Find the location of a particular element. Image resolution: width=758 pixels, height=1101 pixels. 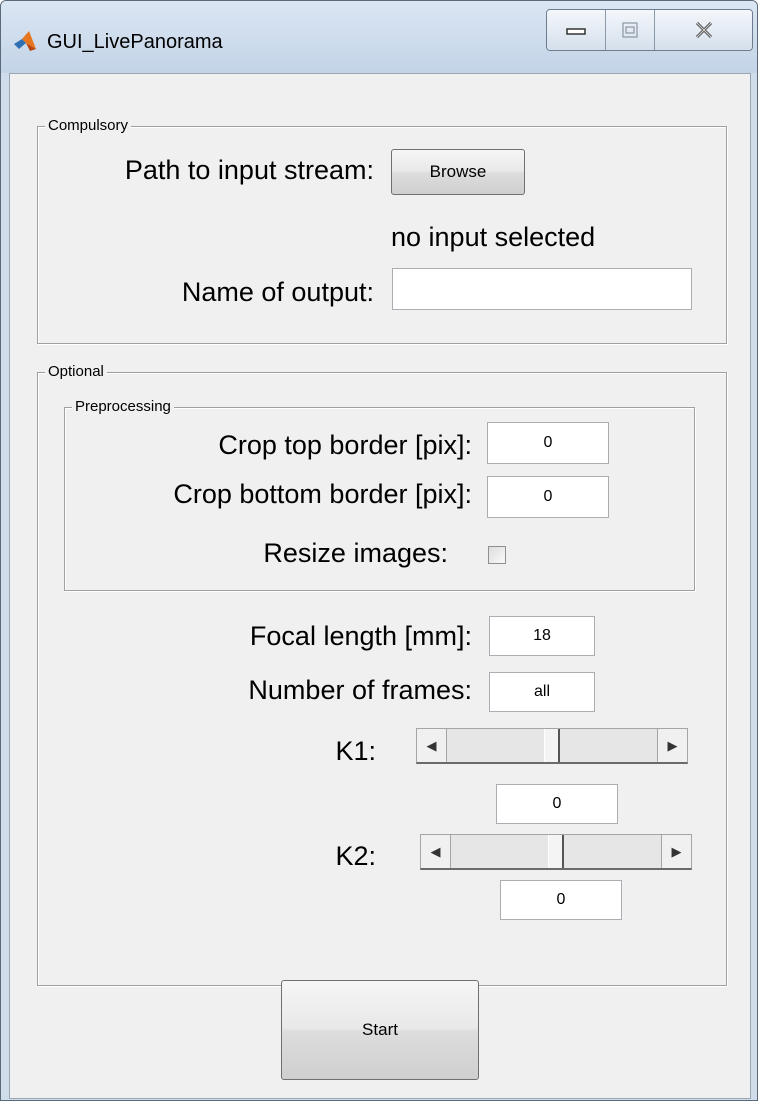

input-path-label: Path to input stream: is located at coordinates (249, 170).